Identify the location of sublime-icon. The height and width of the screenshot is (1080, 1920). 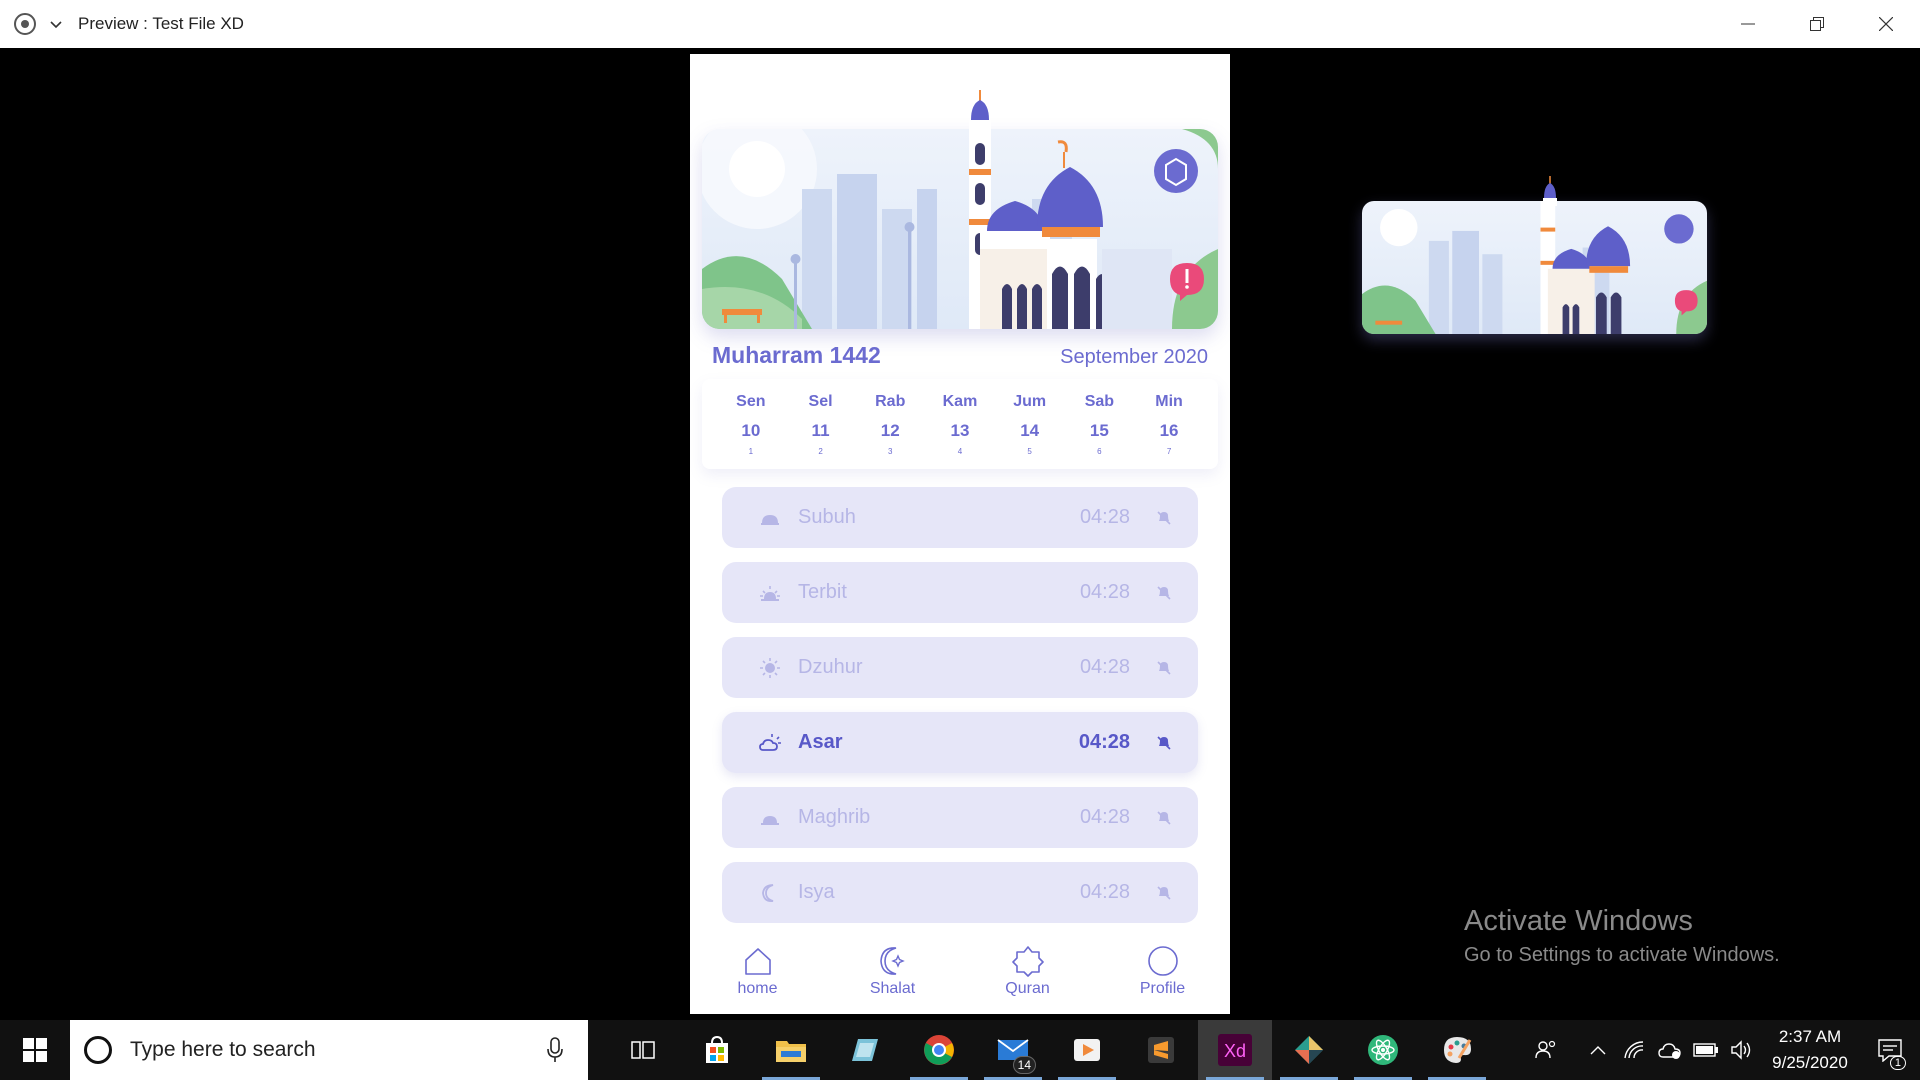
(1161, 1050).